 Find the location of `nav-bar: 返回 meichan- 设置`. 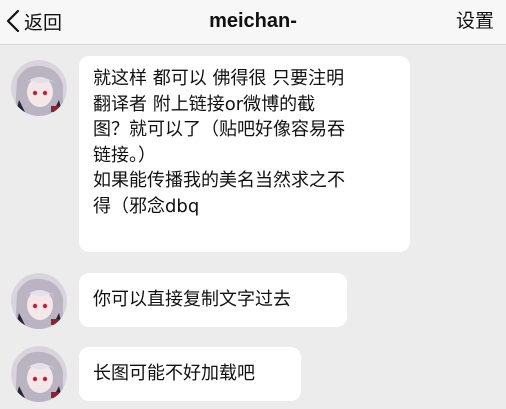

nav-bar: 返回 meichan- 设置 is located at coordinates (253, 22).